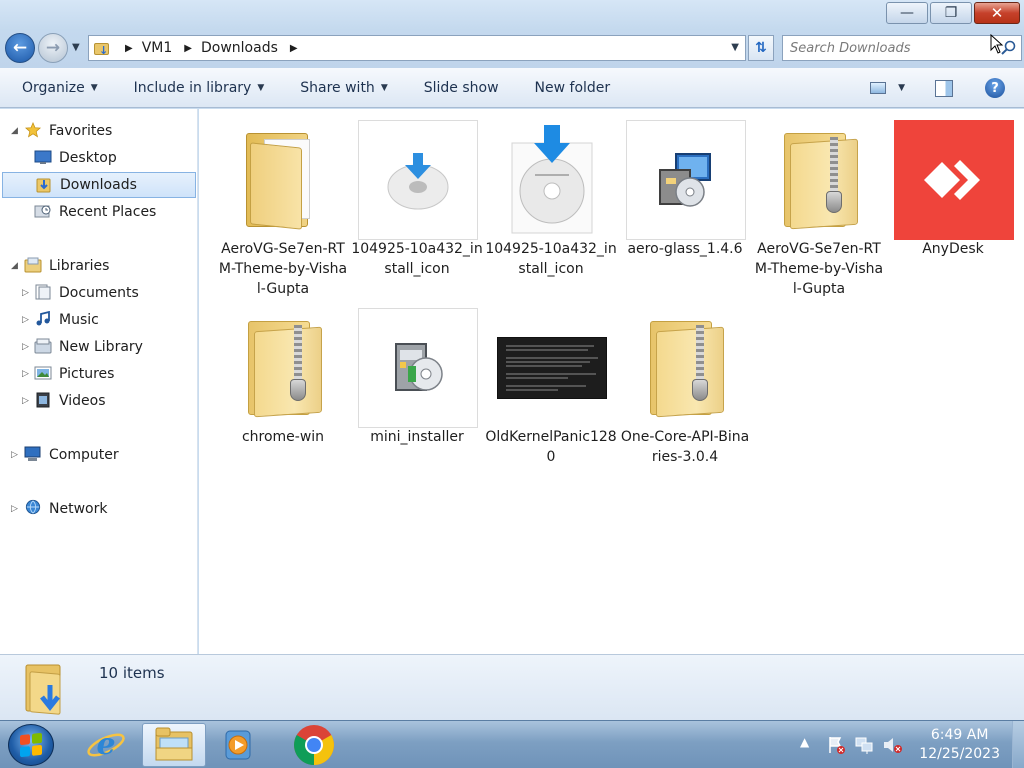  I want to click on nav-recent-places: Recent Places, so click(99, 212).